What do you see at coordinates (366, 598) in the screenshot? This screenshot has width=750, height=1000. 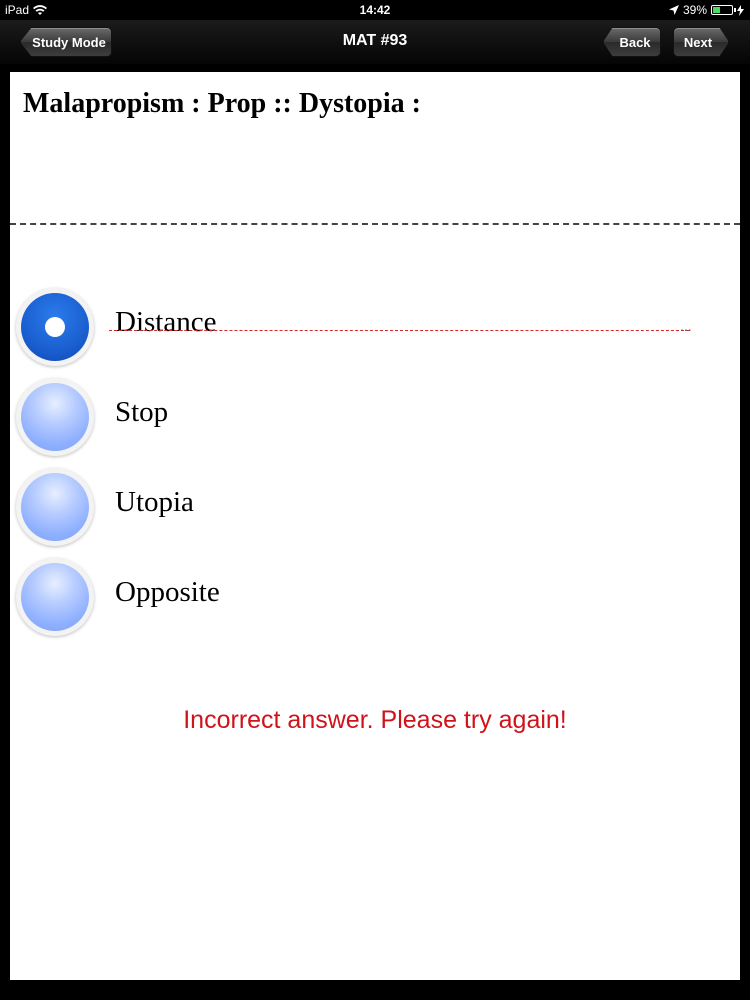 I see `option-opposite: Opposite` at bounding box center [366, 598].